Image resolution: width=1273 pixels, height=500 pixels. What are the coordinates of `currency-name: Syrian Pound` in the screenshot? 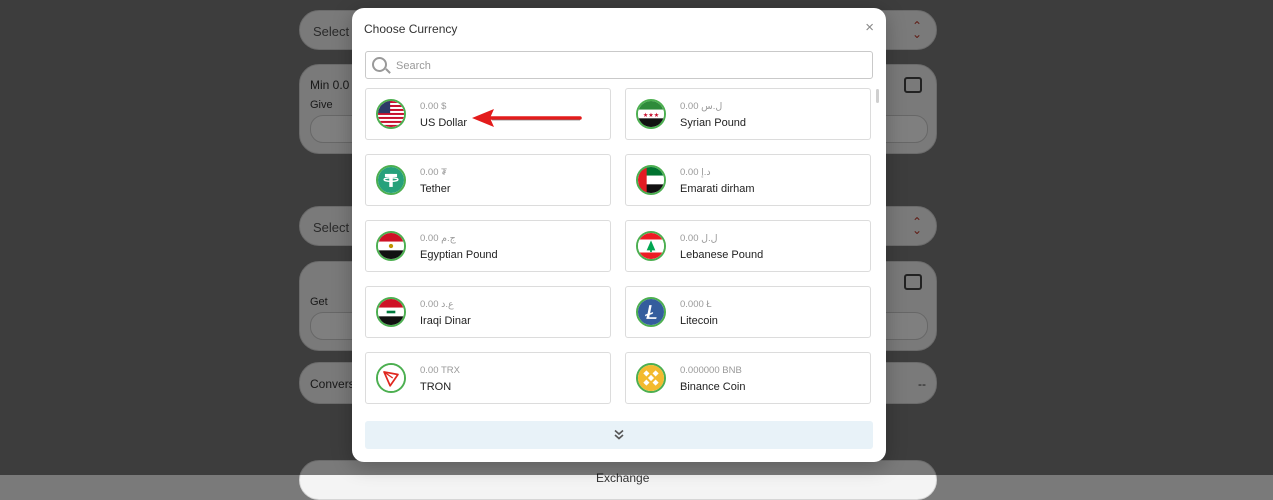 It's located at (713, 123).